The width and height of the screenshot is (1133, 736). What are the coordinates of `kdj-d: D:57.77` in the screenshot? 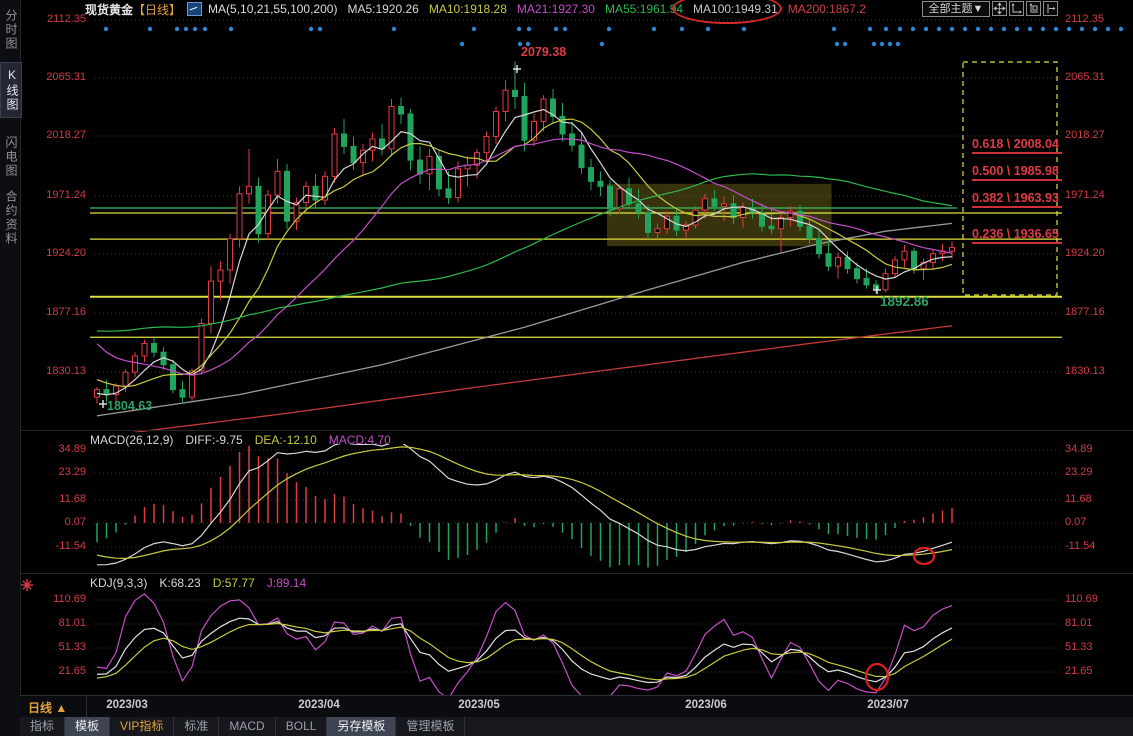 It's located at (233, 583).